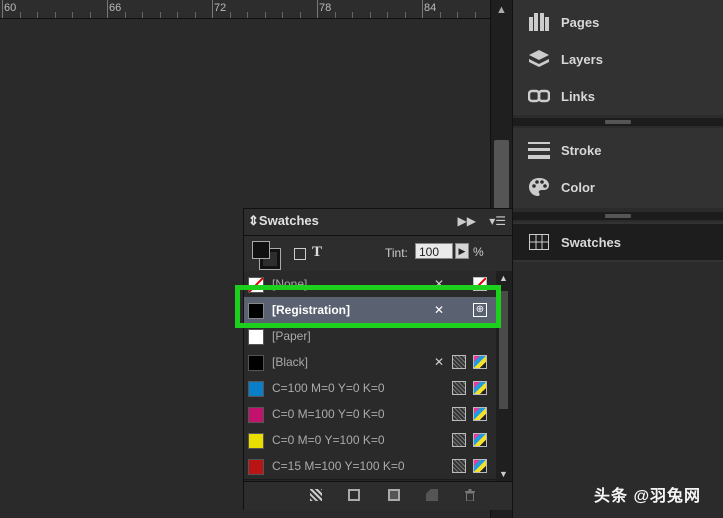  What do you see at coordinates (378, 222) in the screenshot?
I see `panel-header: ⇕Swatches ▶▶ ▾☰` at bounding box center [378, 222].